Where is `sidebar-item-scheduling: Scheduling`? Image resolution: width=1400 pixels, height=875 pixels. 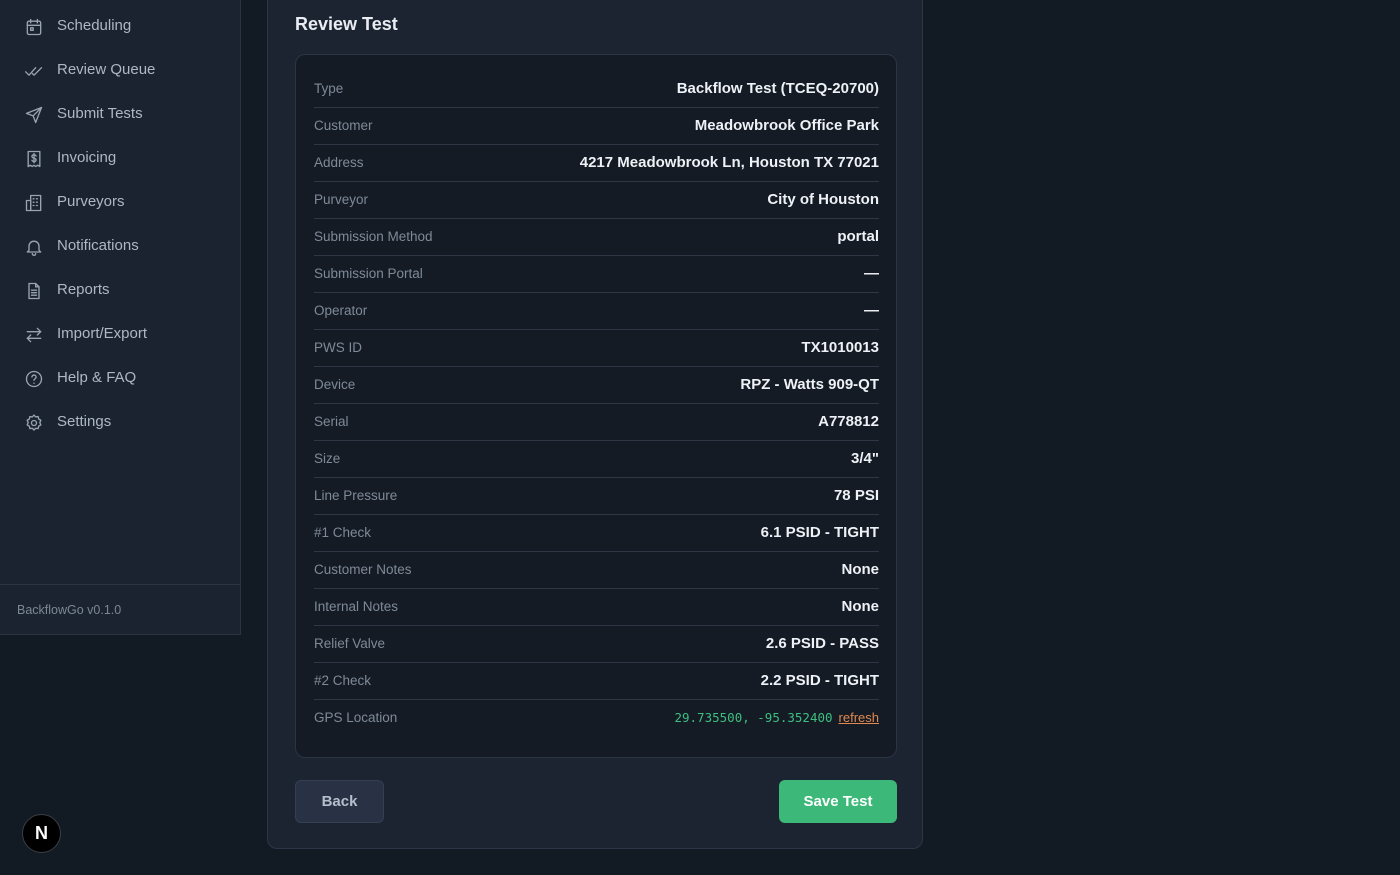 sidebar-item-scheduling: Scheduling is located at coordinates (120, 26).